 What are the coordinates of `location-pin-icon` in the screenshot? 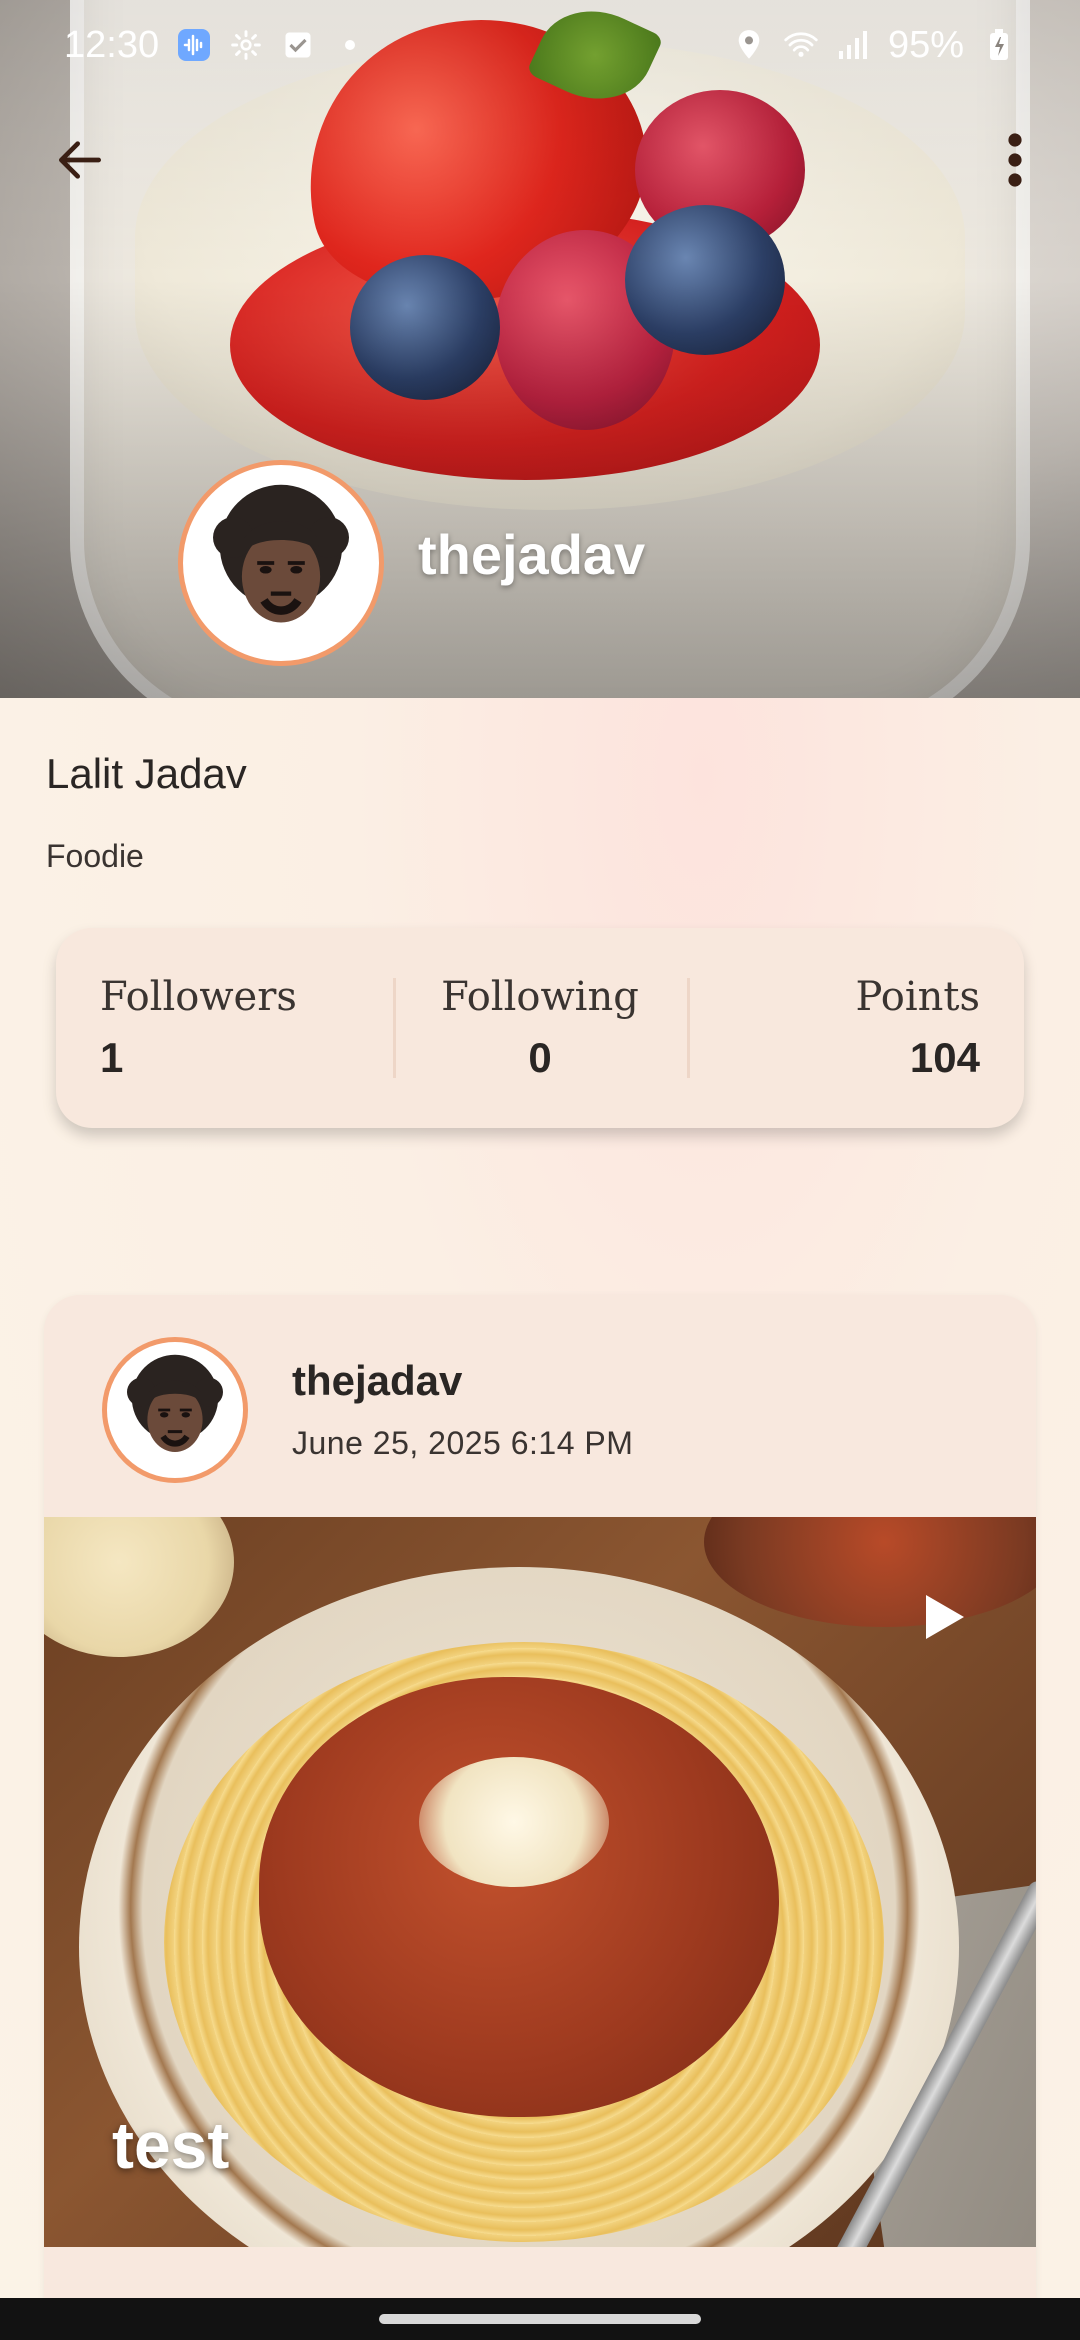 It's located at (749, 45).